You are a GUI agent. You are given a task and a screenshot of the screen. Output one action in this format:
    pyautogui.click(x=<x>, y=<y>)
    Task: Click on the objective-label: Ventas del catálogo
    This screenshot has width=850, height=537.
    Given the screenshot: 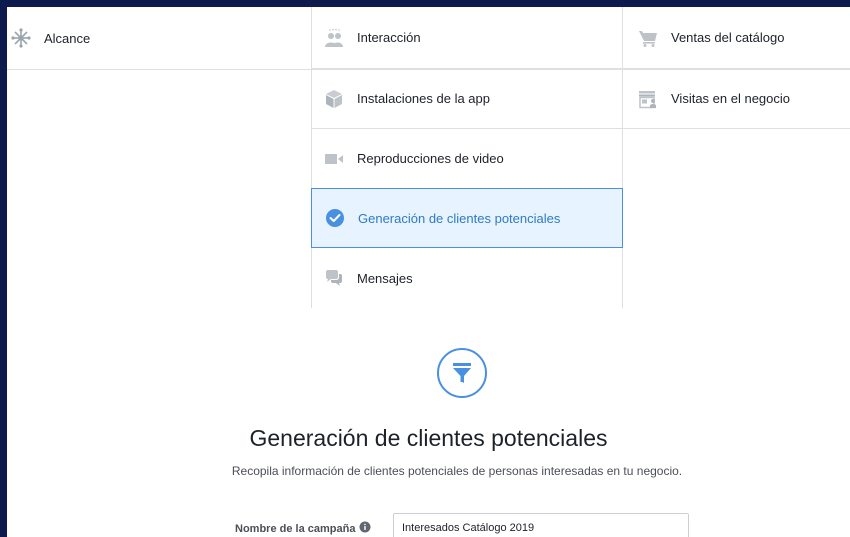 What is the action you would take?
    pyautogui.click(x=728, y=37)
    